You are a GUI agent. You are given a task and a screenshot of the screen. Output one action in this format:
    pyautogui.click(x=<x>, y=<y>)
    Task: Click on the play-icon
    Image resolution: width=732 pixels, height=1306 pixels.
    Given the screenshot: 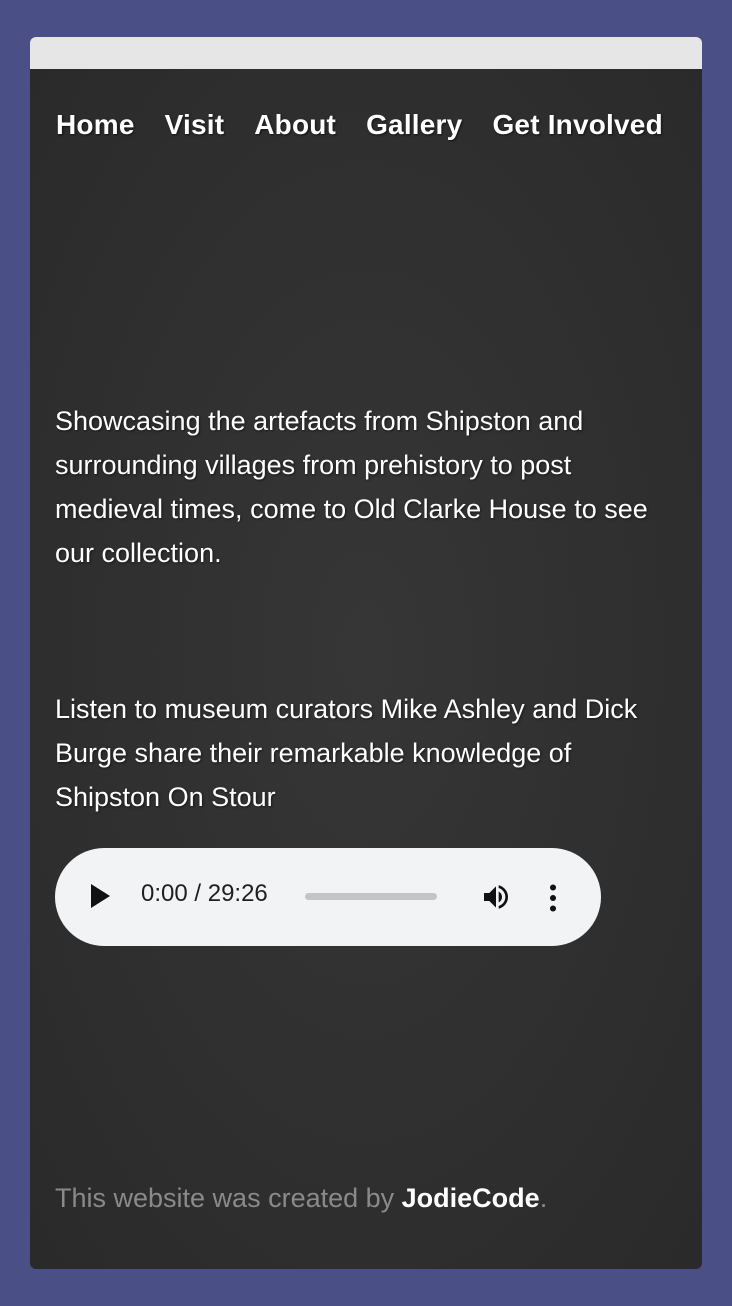 What is the action you would take?
    pyautogui.click(x=100, y=896)
    